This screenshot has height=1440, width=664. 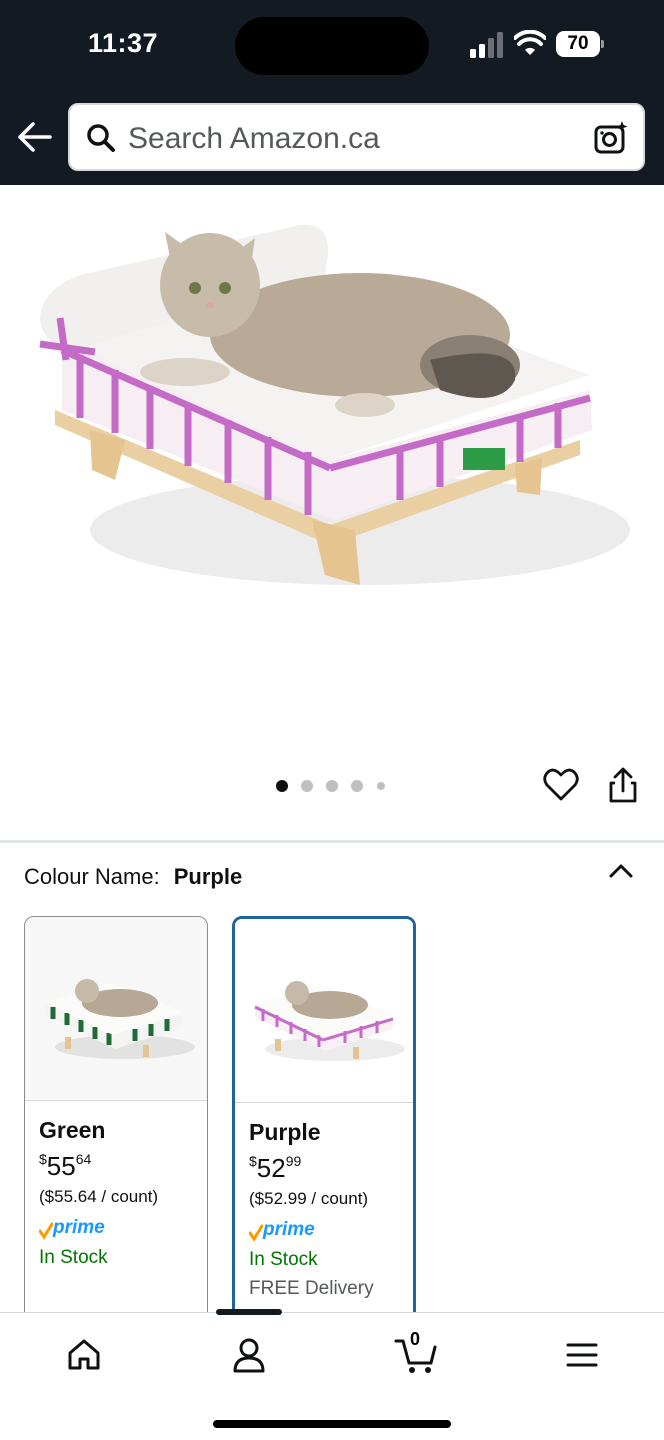 I want to click on swatch-unit-price: ($55.64 / count), so click(x=99, y=1196).